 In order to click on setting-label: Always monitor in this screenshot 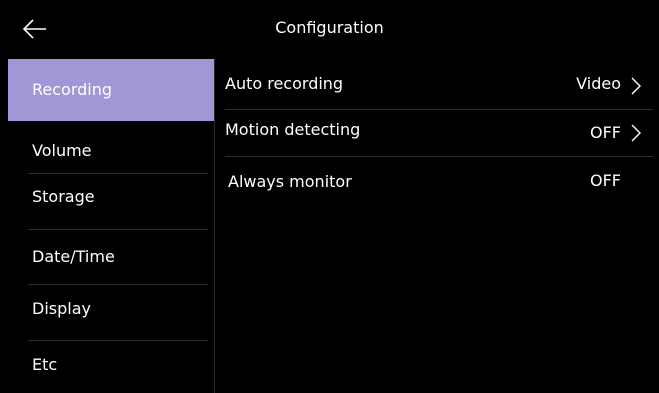, I will do `click(290, 181)`.